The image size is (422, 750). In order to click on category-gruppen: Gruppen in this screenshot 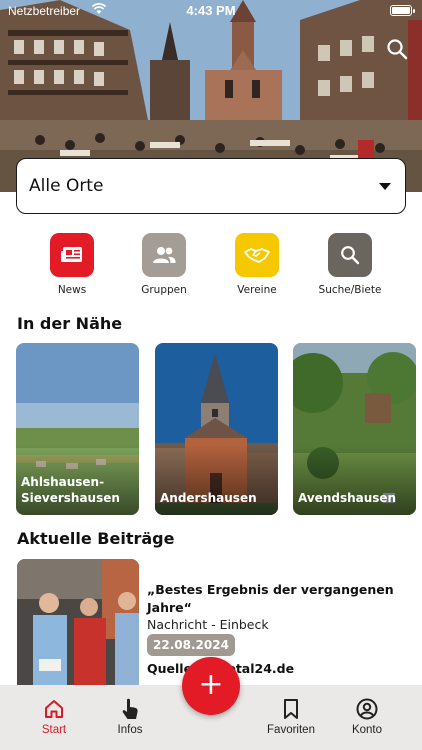, I will do `click(164, 264)`.